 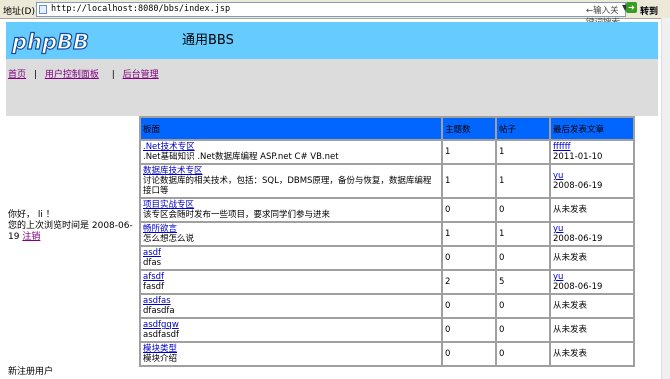 I want to click on table-header-row: 板面 主题数 帖子 最后发表文章, so click(x=387, y=128).